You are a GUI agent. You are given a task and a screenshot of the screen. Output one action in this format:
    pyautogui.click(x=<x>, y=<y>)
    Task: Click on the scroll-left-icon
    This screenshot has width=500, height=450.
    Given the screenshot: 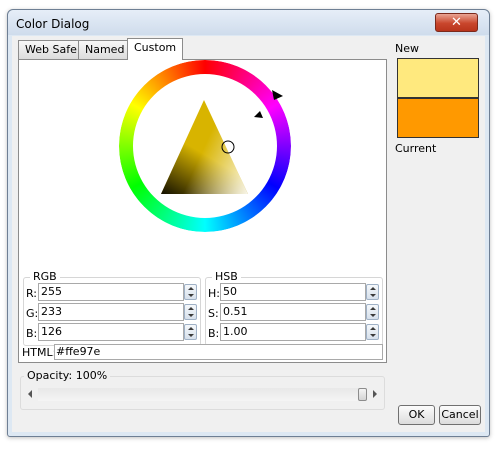 What is the action you would take?
    pyautogui.click(x=30, y=394)
    